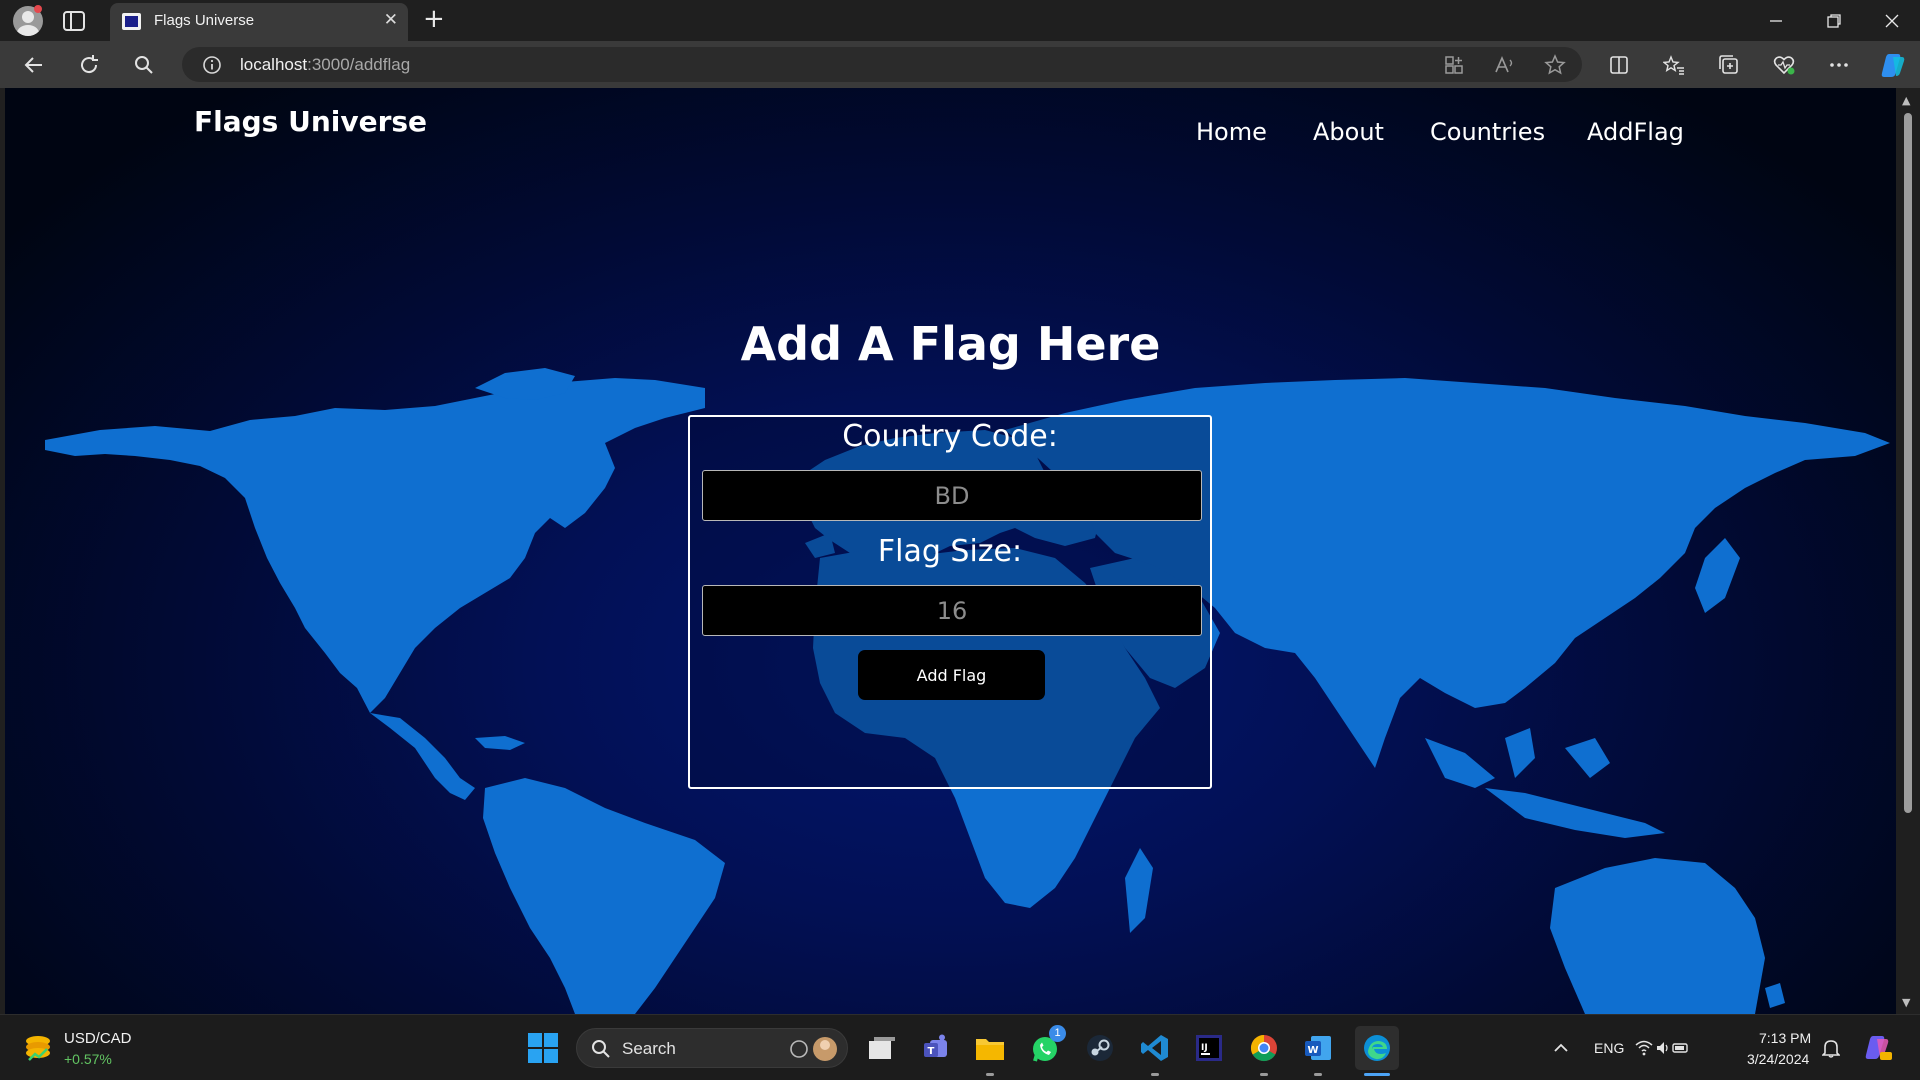 The height and width of the screenshot is (1080, 1920). What do you see at coordinates (1318, 1074) in the screenshot?
I see `word-running-indicator` at bounding box center [1318, 1074].